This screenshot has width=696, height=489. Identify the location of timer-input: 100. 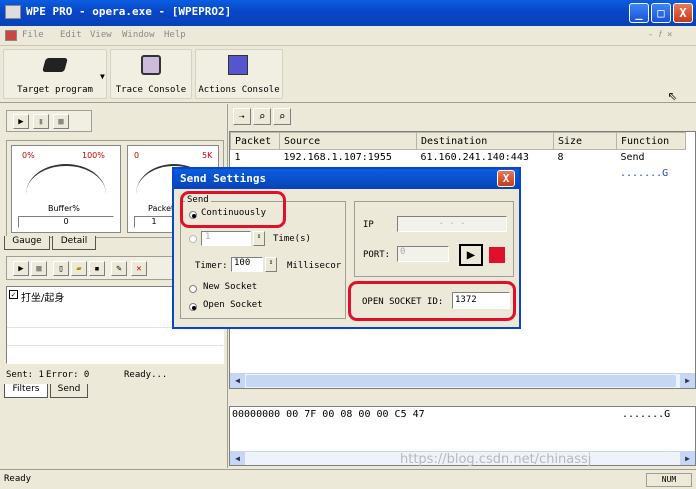
(247, 264).